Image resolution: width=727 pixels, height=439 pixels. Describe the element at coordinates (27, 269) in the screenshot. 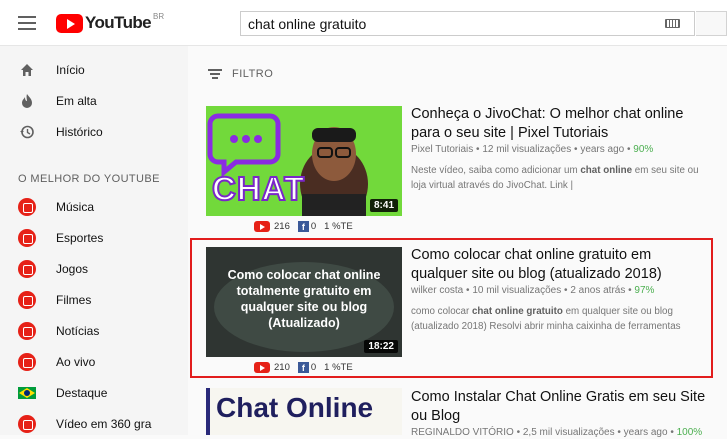

I see `gaming-icon` at that location.